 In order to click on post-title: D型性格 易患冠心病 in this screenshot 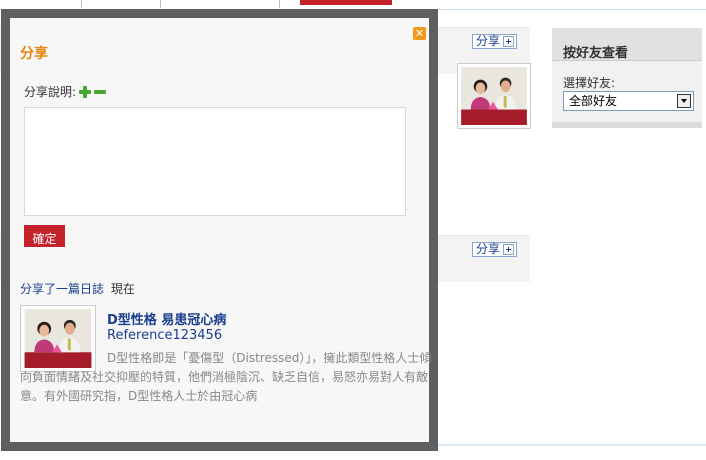, I will do `click(166, 318)`.